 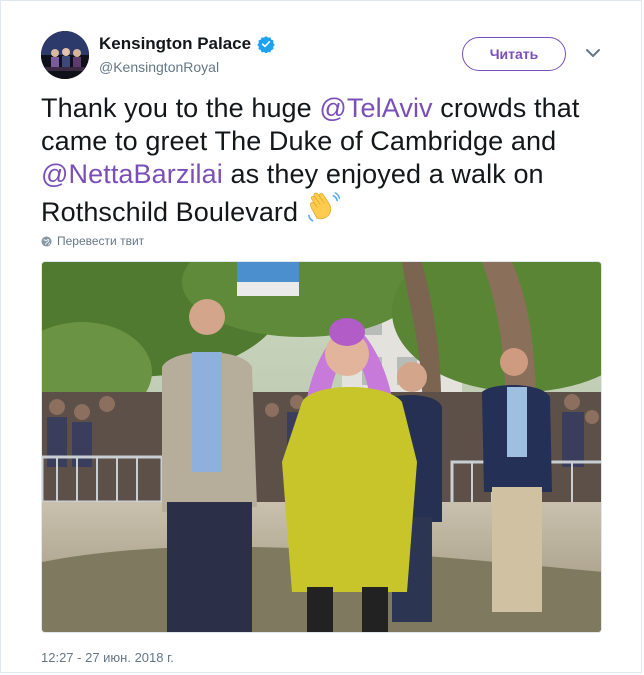 What do you see at coordinates (159, 67) in the screenshot?
I see `account-handle: @KensingtonRoyal` at bounding box center [159, 67].